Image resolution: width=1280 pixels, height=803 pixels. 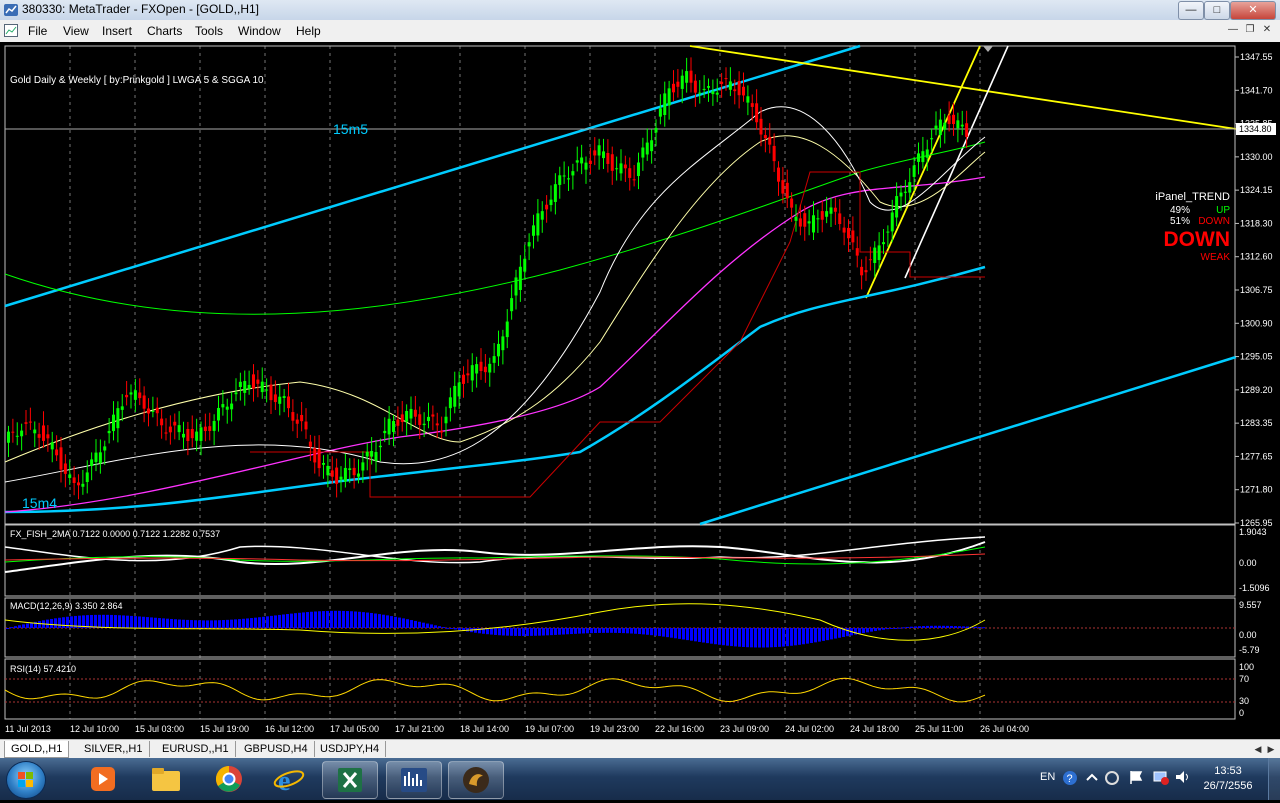 I want to click on tab-gbpusd-h4: GBPUSD,H4, so click(x=276, y=749).